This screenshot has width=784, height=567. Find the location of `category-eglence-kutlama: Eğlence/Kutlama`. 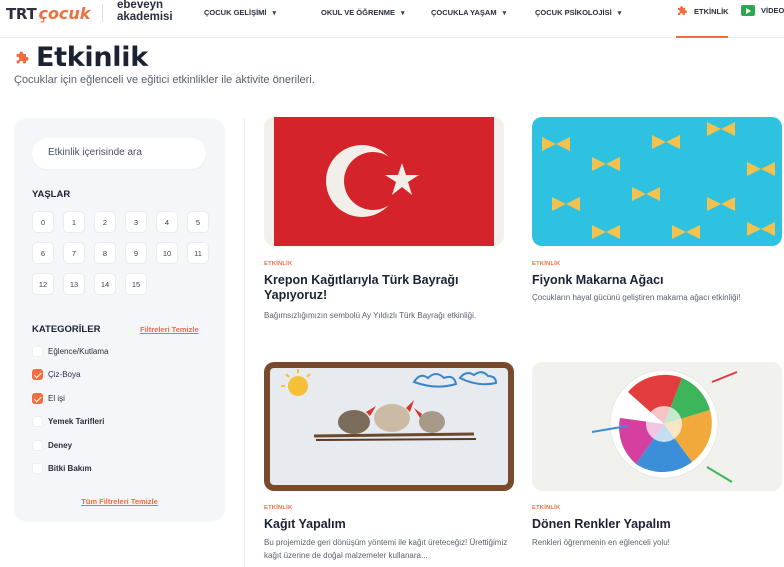

category-eglence-kutlama: Eğlence/Kutlama is located at coordinates (70, 351).